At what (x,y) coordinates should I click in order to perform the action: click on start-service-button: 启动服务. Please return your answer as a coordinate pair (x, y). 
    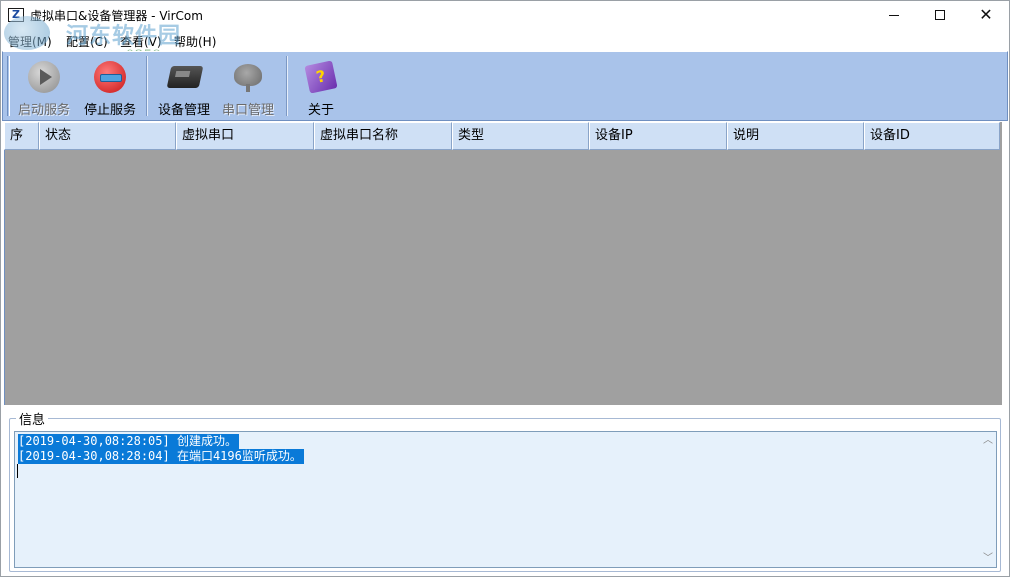
    Looking at the image, I should click on (44, 87).